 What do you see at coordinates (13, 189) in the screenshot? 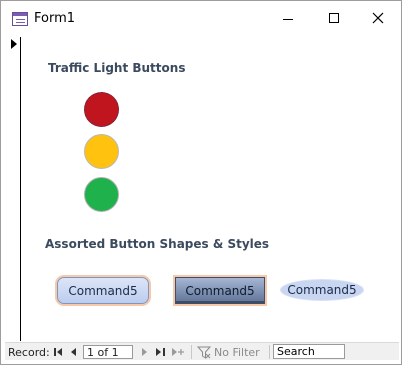
I see `record-selector` at bounding box center [13, 189].